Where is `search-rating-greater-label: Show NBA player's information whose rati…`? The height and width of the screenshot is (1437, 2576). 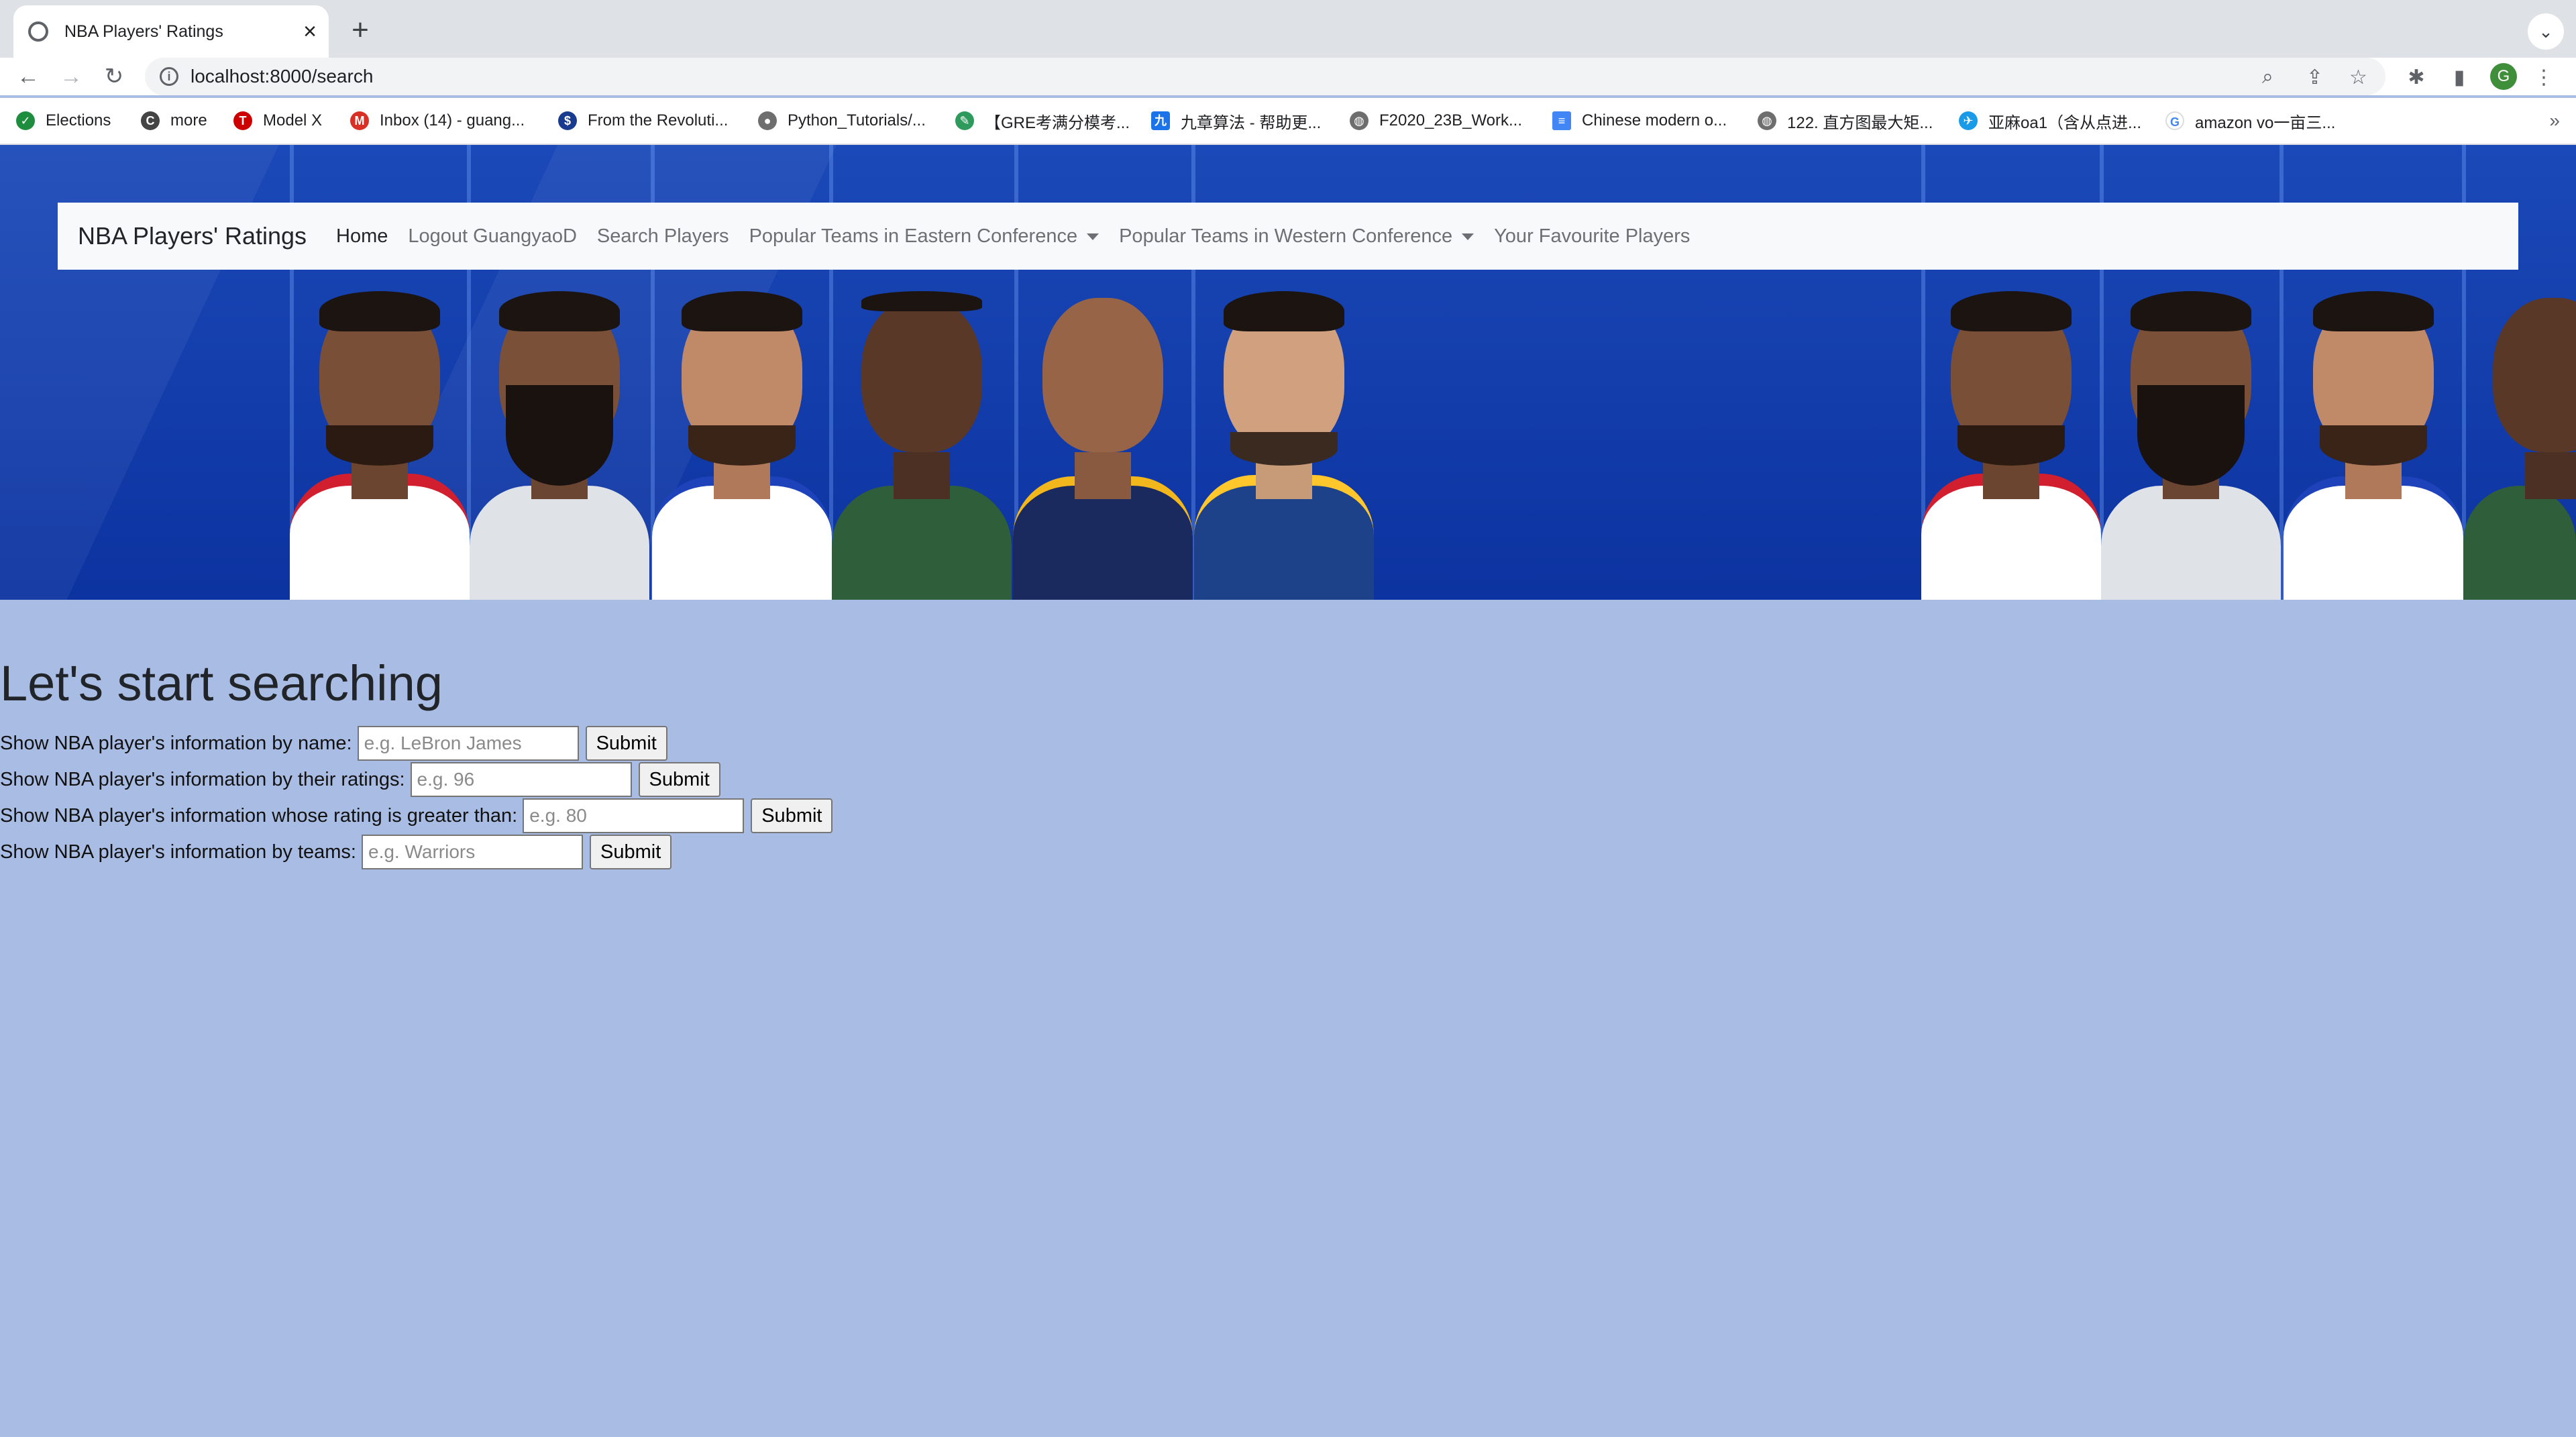
search-rating-greater-label: Show NBA player's information whose rati… is located at coordinates (259, 815).